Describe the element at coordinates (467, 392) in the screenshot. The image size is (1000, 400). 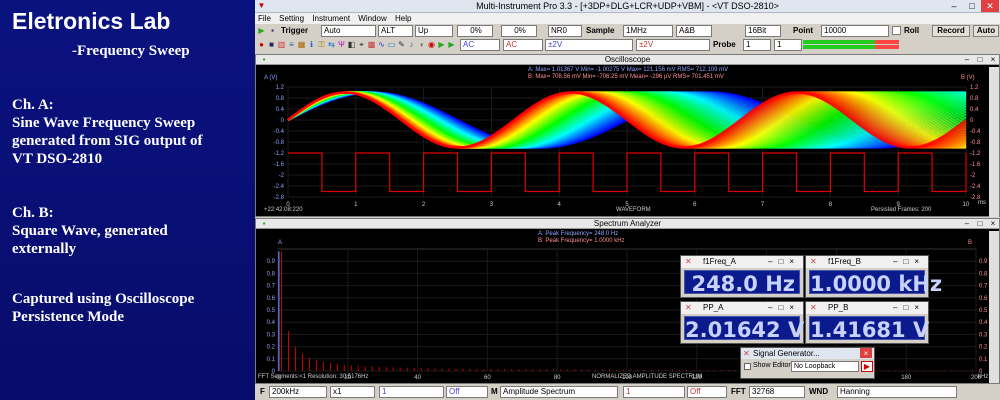
I see `cha-off-select: Off` at that location.